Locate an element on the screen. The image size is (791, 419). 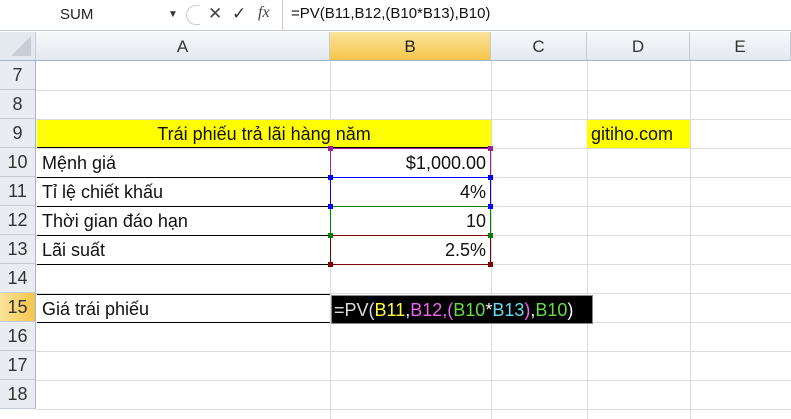
cell-b11: 4% is located at coordinates (410, 192).